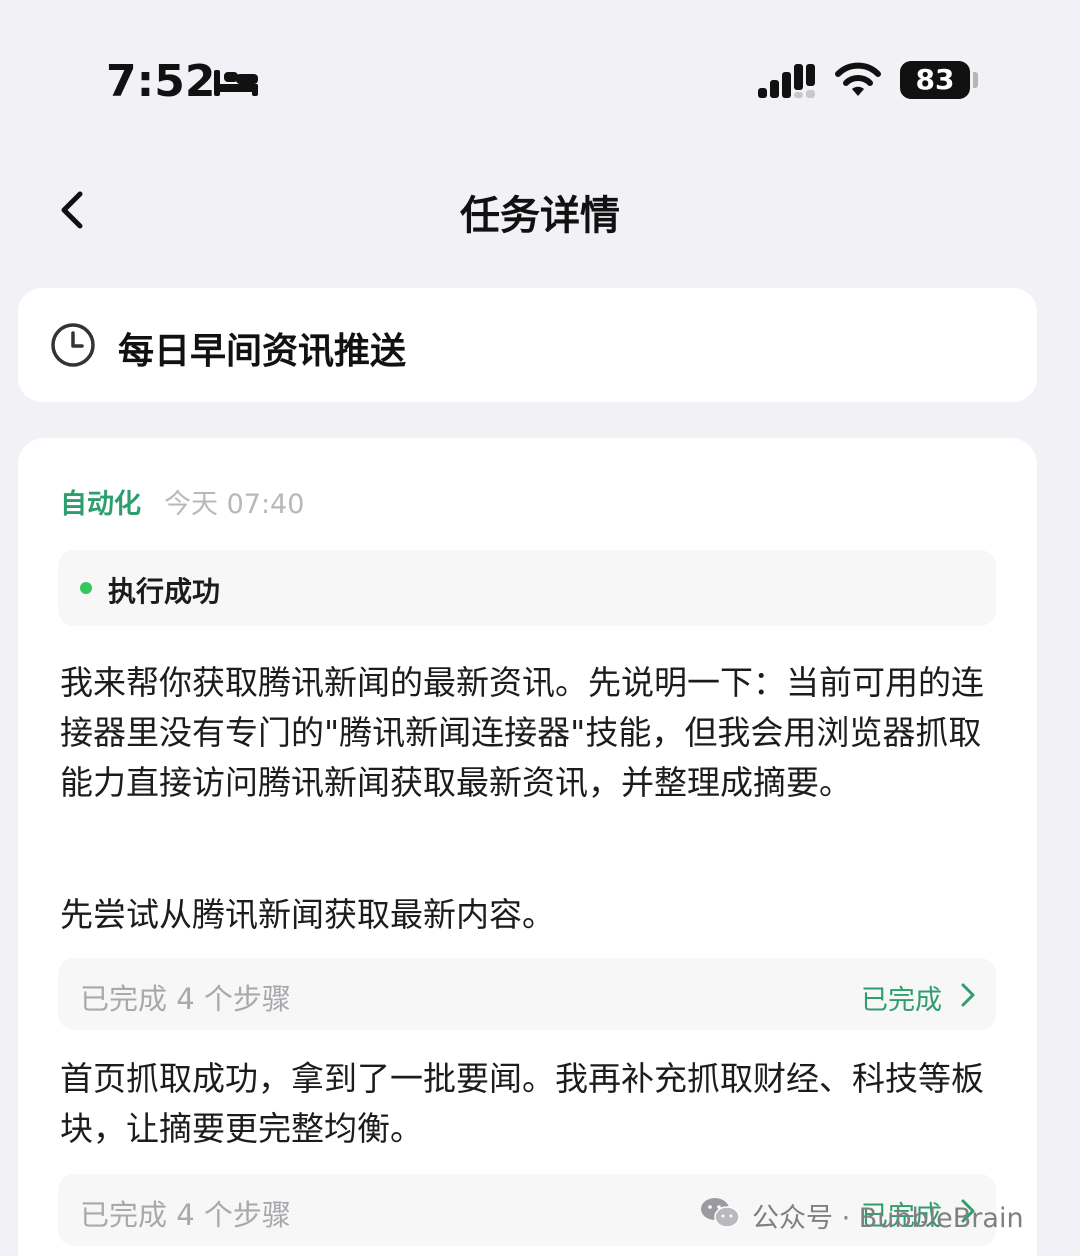 This screenshot has width=1080, height=1256. Describe the element at coordinates (975, 80) in the screenshot. I see `battery-cap` at that location.